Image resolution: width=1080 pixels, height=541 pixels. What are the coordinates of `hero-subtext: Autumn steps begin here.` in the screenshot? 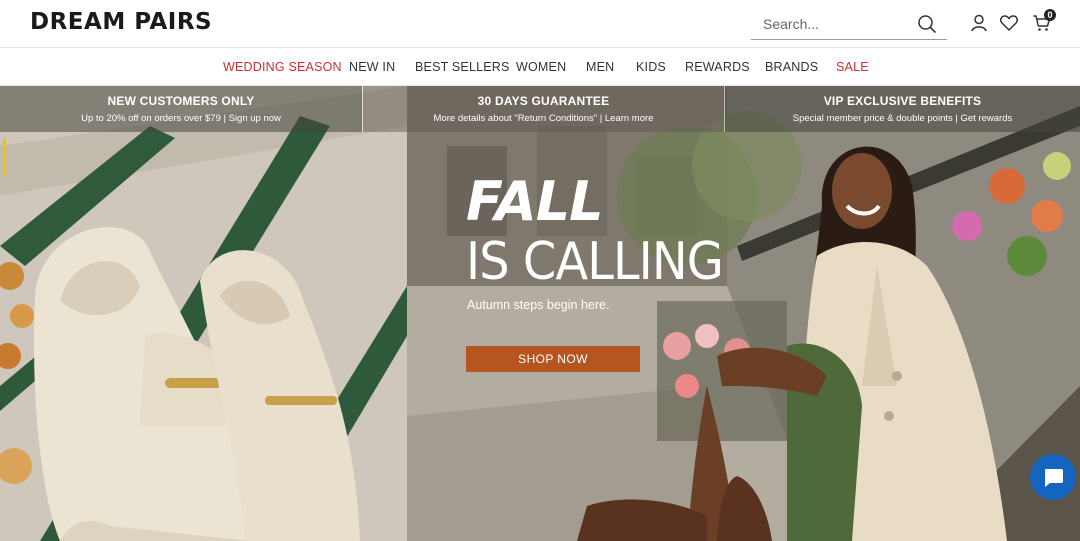 It's located at (538, 305).